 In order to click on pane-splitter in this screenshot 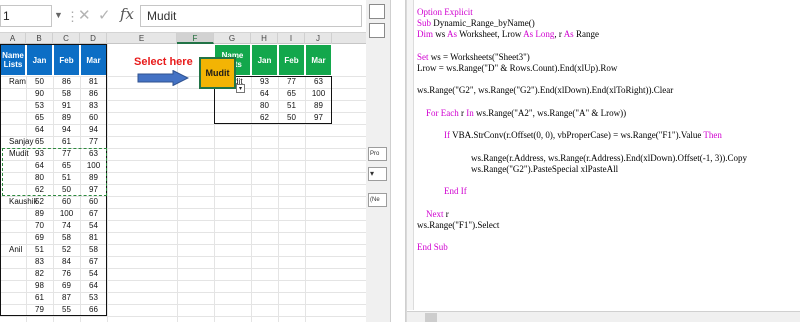, I will do `click(398, 161)`.